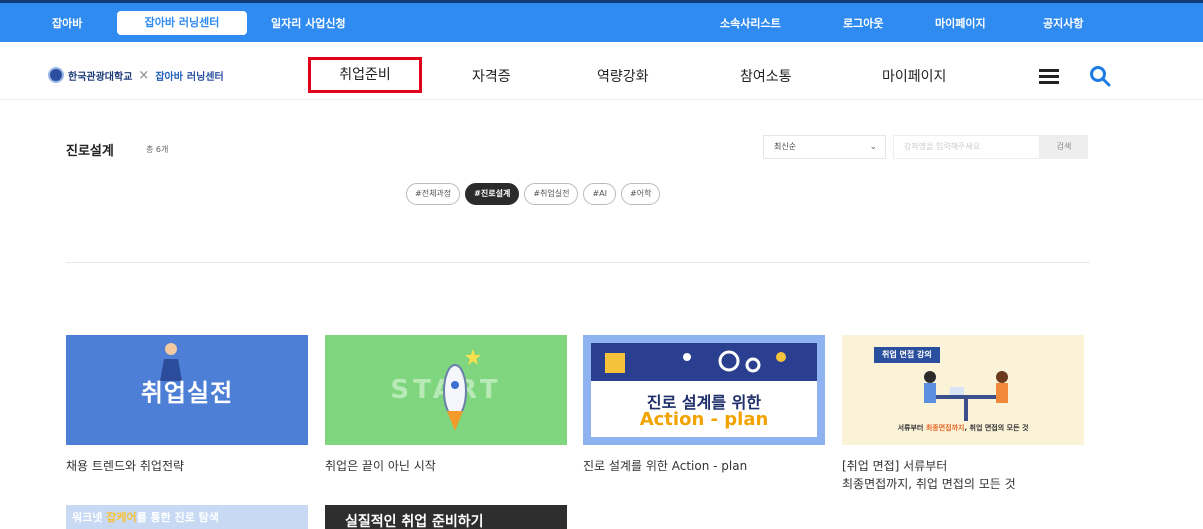 Image resolution: width=1203 pixels, height=529 pixels. I want to click on tag-all-courses: #전체과정, so click(433, 194).